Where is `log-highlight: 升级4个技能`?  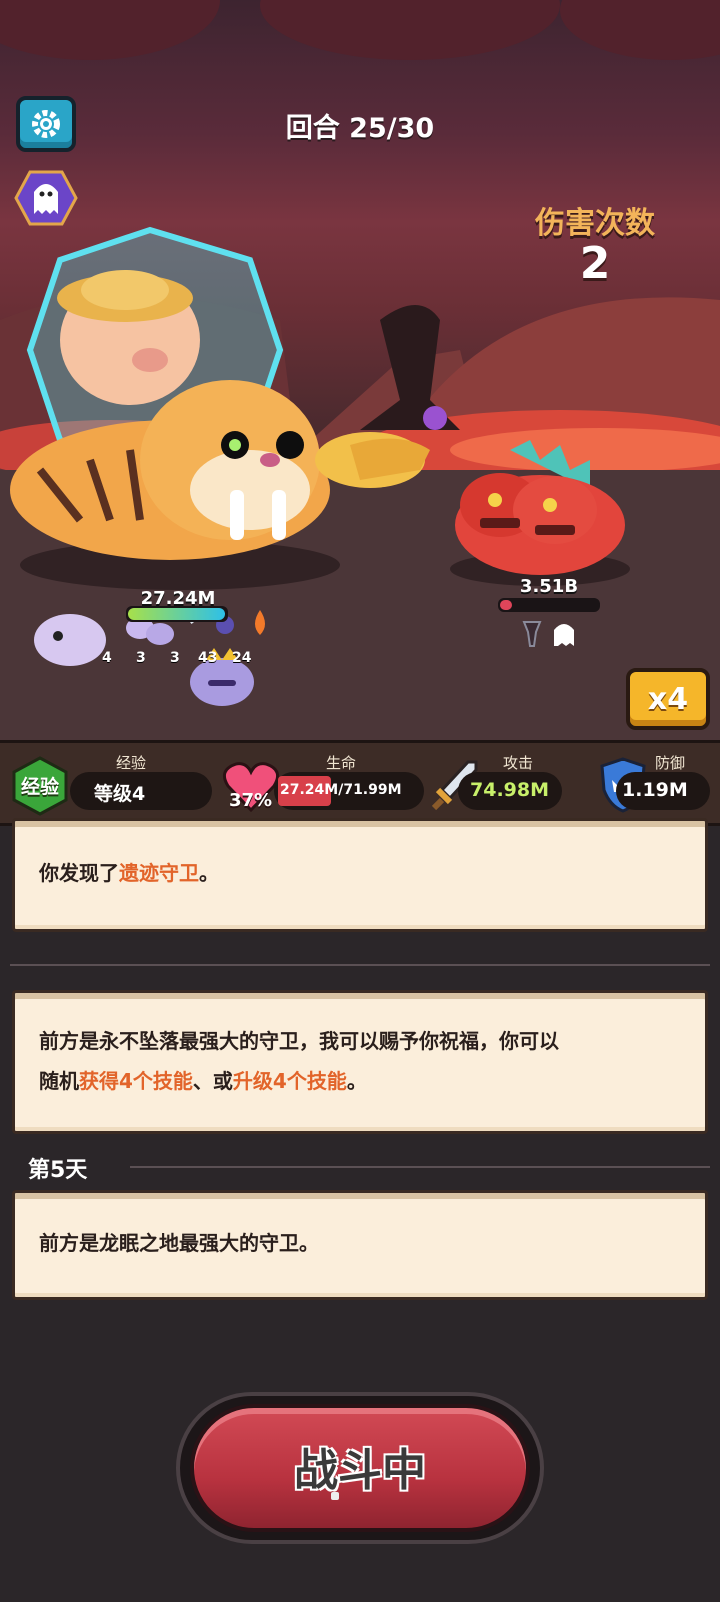
log-highlight: 升级4个技能 is located at coordinates (289, 1081).